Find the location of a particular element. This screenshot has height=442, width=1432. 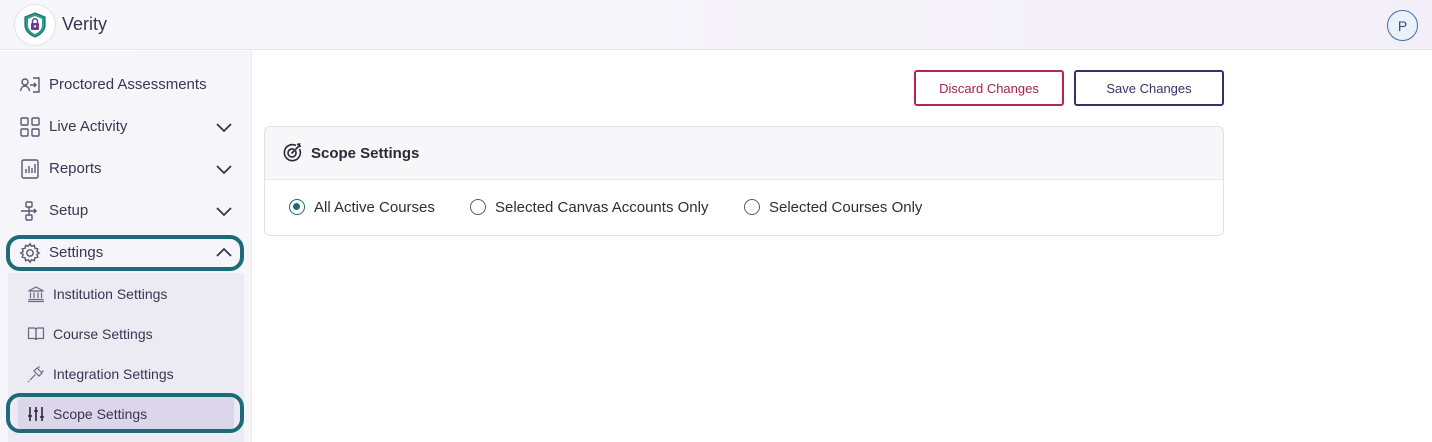

grid-icon is located at coordinates (30, 127).